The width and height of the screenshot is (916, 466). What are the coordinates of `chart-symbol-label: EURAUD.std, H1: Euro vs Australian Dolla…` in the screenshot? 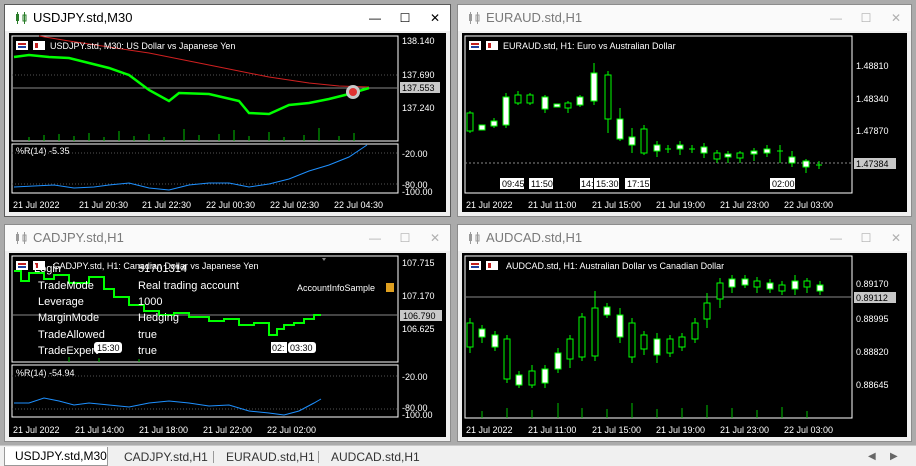 It's located at (589, 46).